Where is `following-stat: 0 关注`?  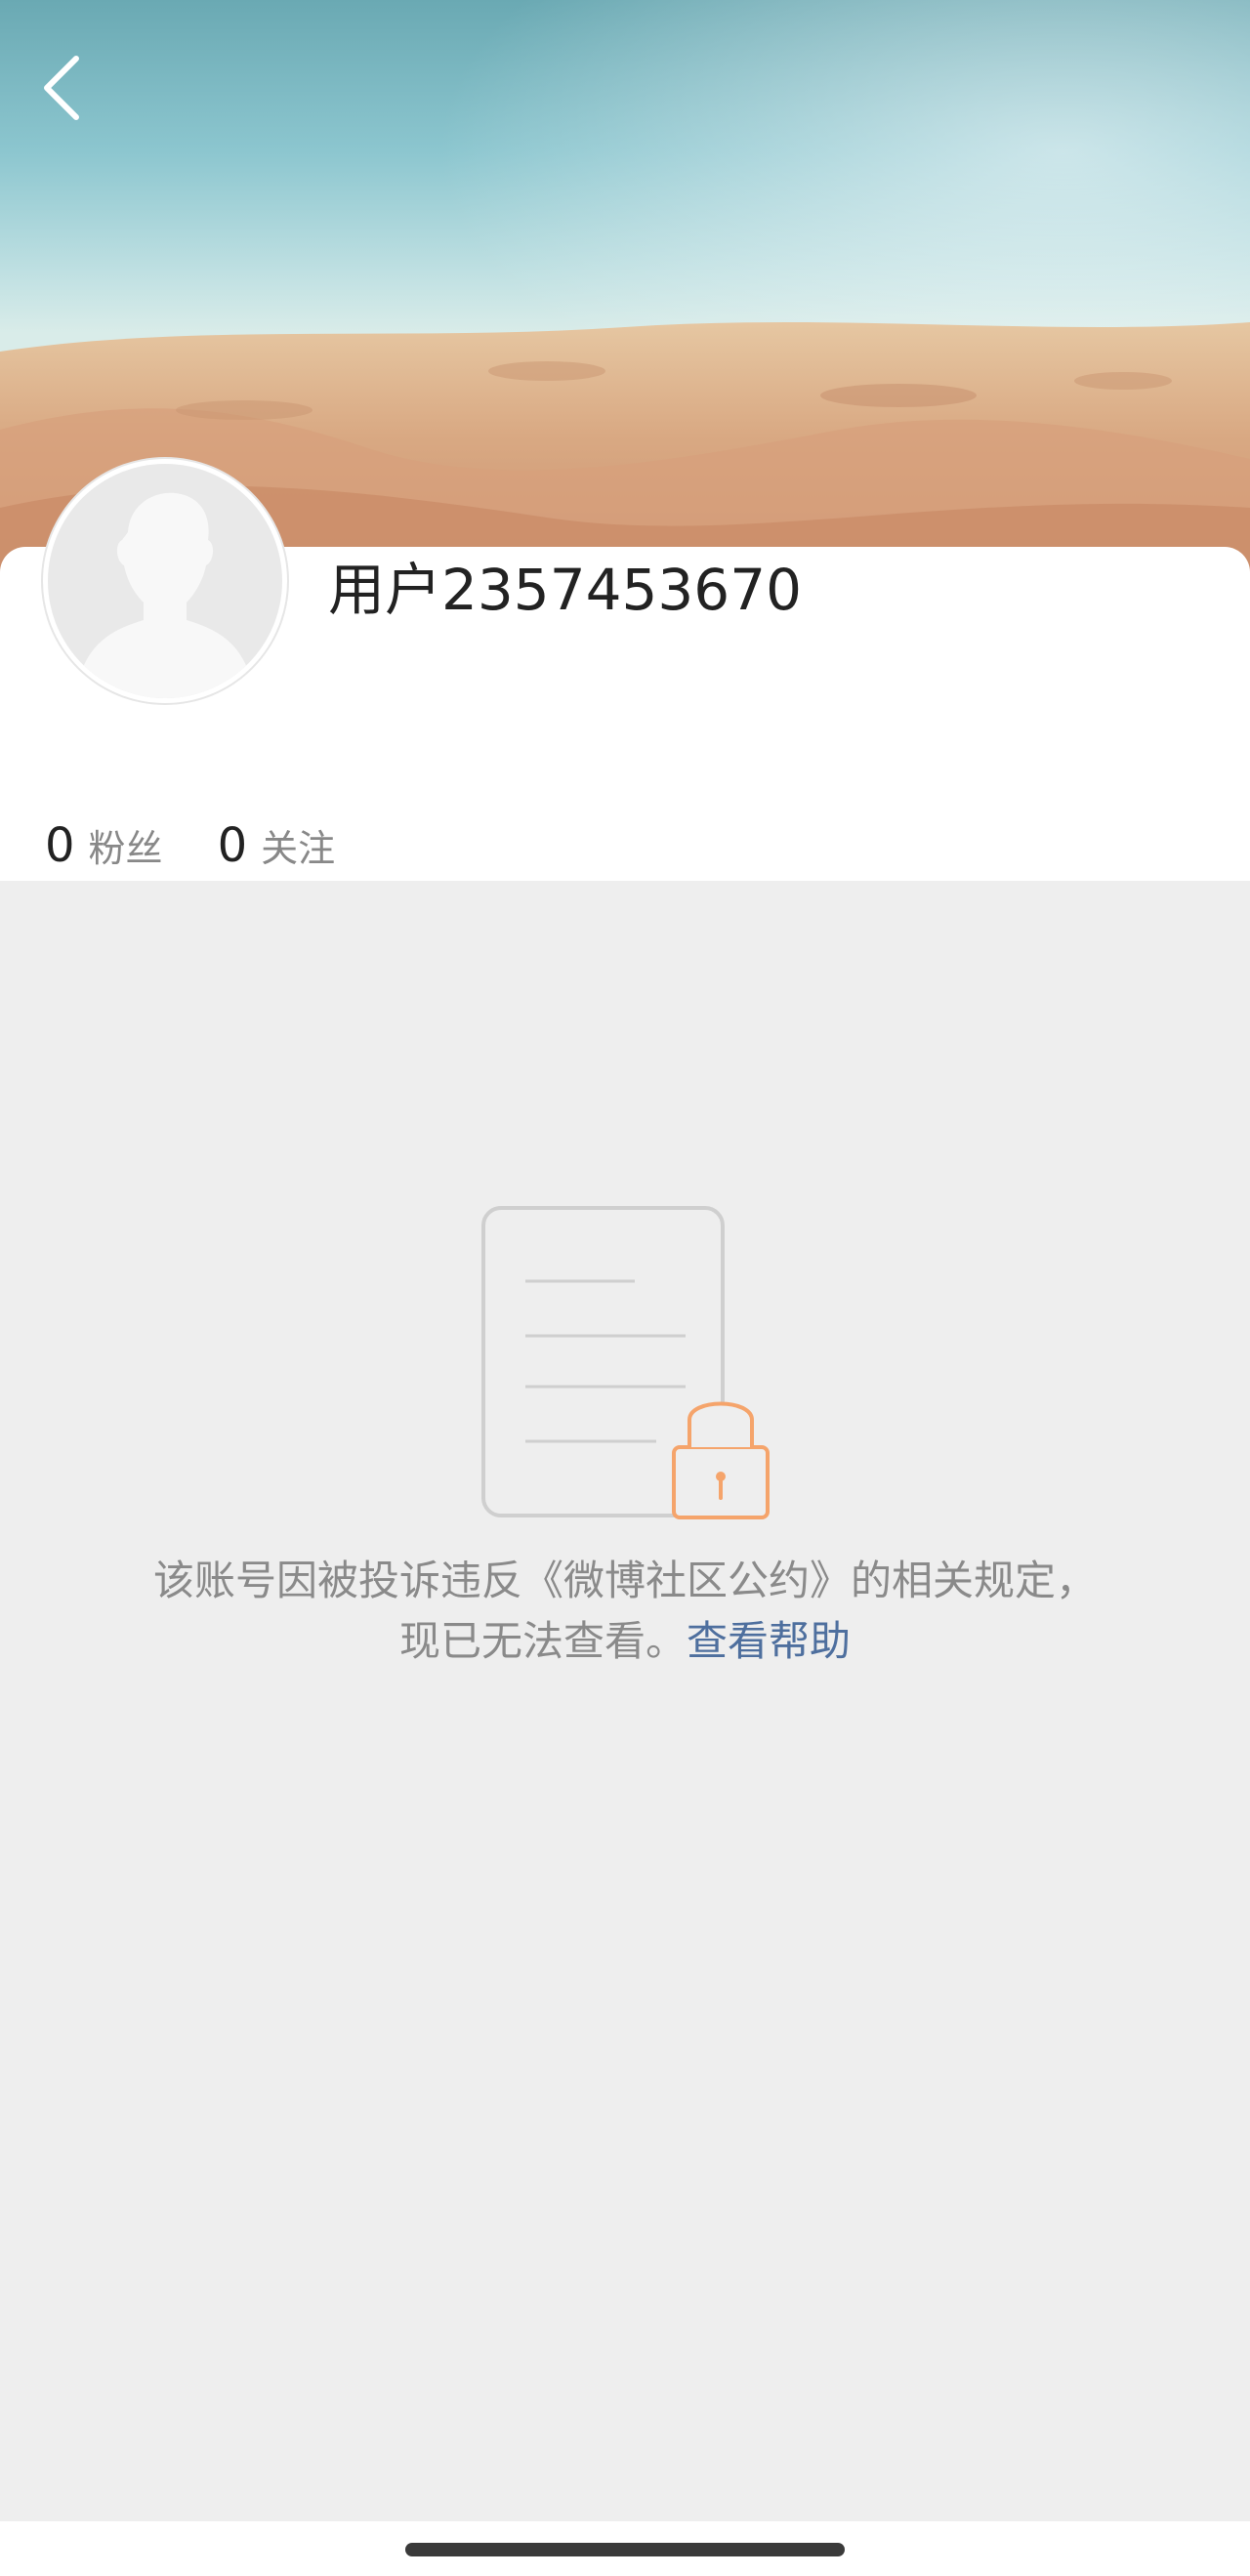
following-stat: 0 关注 is located at coordinates (277, 846).